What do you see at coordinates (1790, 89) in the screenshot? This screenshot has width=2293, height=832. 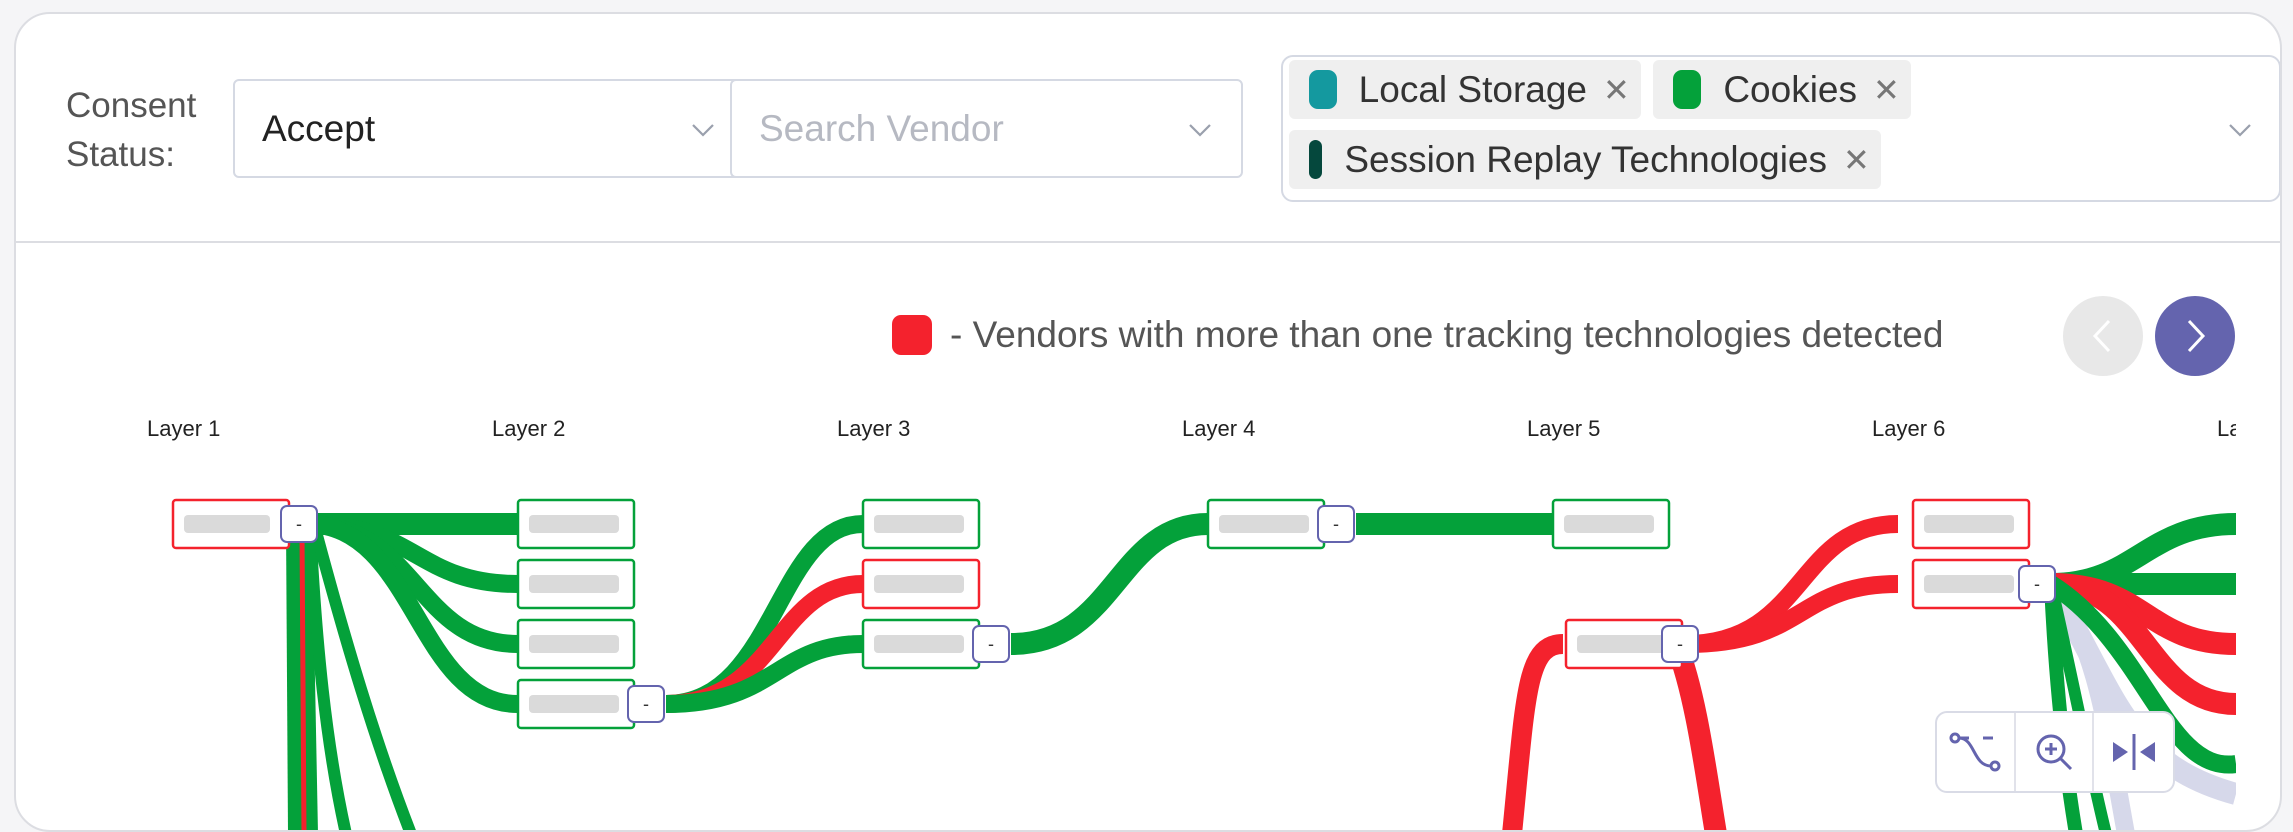 I see `chip-label: Cookies` at bounding box center [1790, 89].